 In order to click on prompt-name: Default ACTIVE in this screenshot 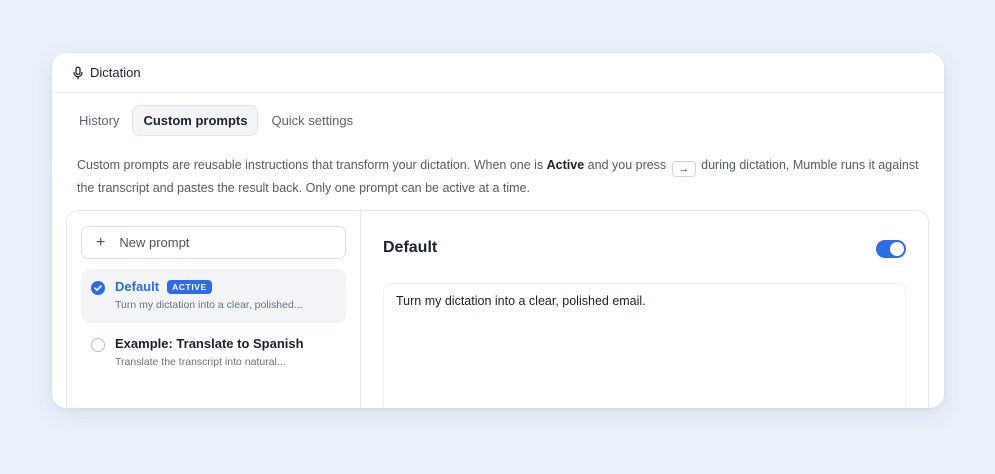, I will do `click(163, 286)`.